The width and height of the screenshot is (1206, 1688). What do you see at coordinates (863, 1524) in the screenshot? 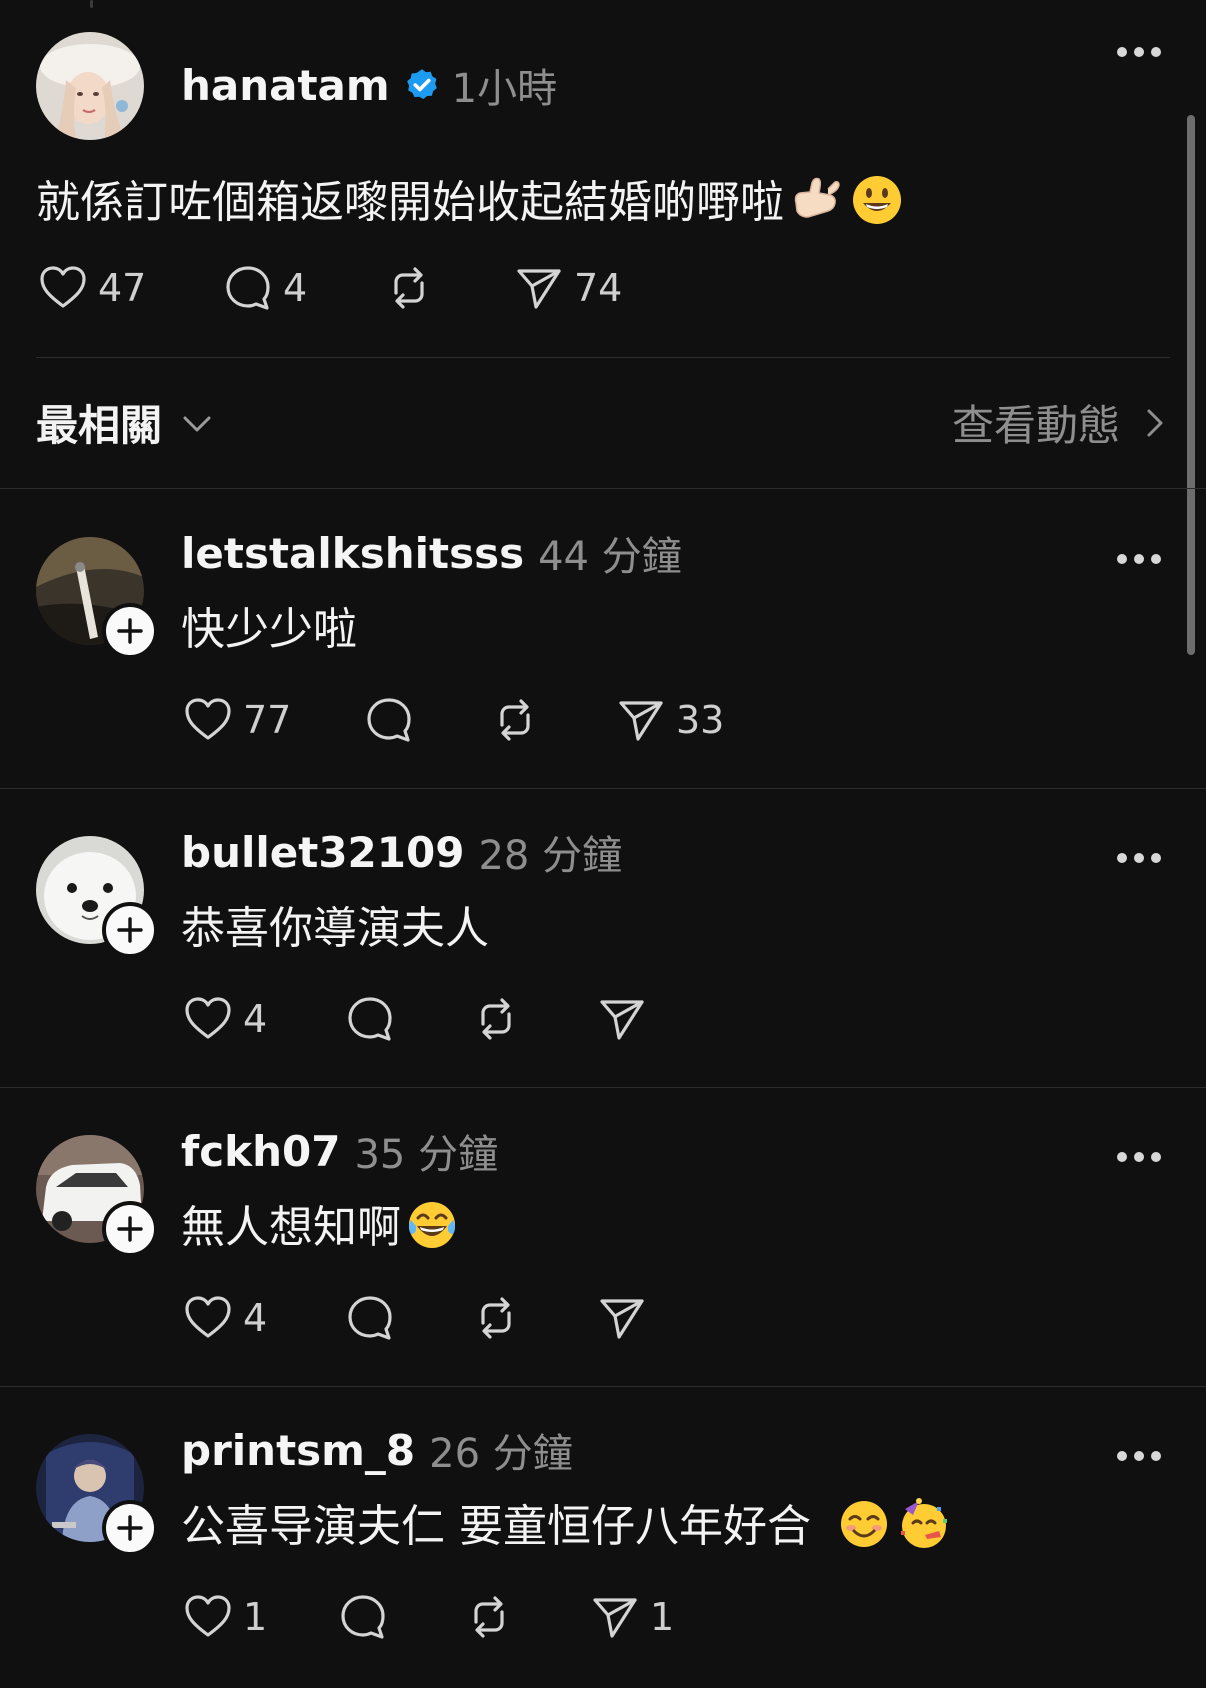
I see `blush-emoji` at bounding box center [863, 1524].